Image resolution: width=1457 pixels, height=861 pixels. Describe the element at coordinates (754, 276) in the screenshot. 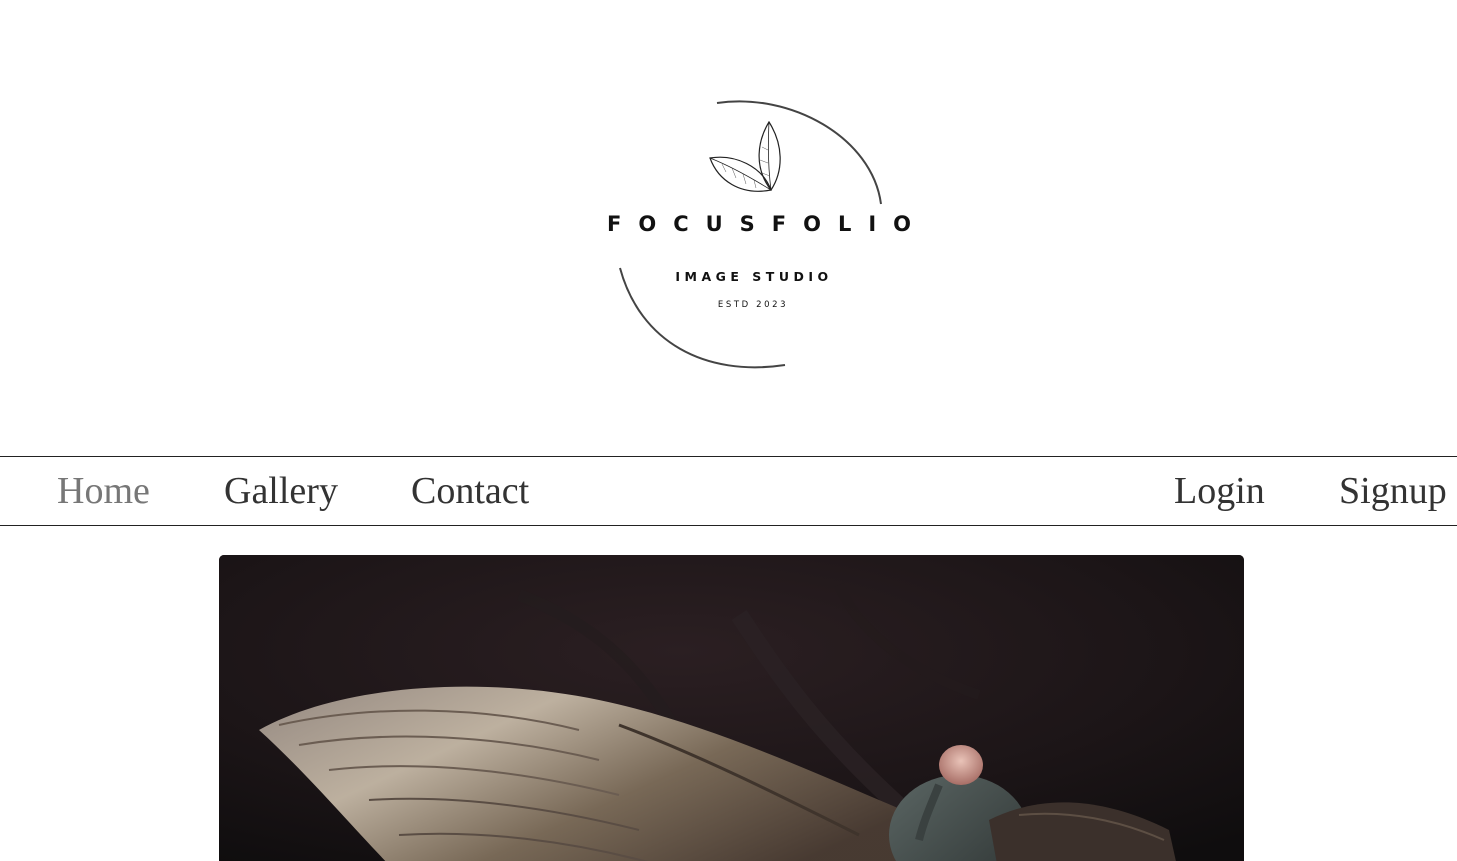

I see `brand-tagline: IMAGE STUDIO` at that location.